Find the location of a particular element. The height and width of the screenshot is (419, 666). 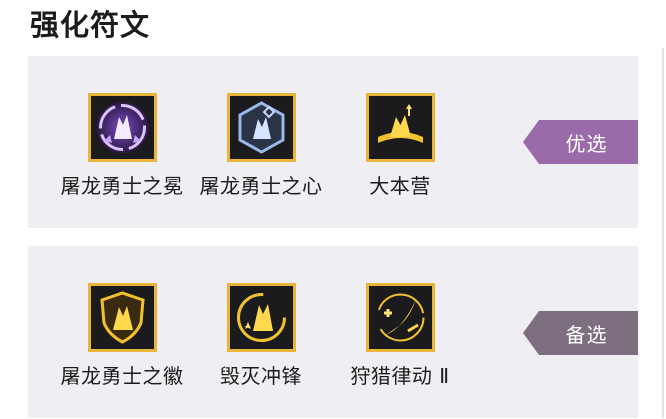

destruction-charge-icon is located at coordinates (261, 317).